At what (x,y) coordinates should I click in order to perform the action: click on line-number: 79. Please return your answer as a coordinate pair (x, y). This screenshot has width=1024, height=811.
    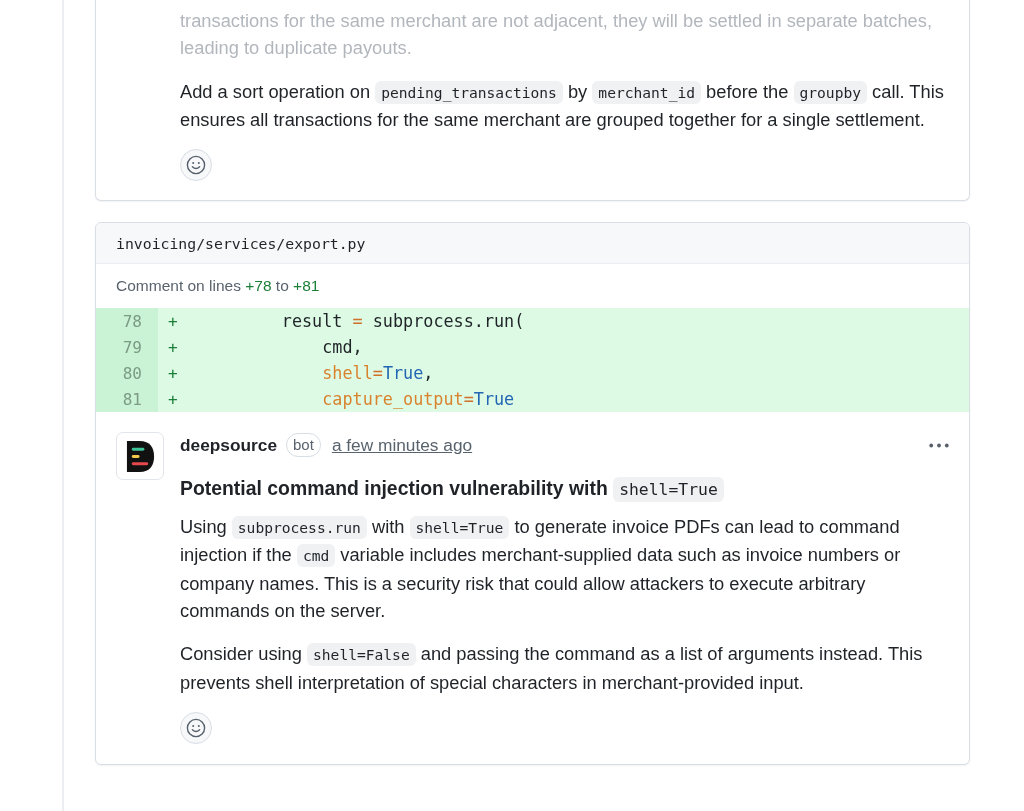
    Looking at the image, I should click on (127, 347).